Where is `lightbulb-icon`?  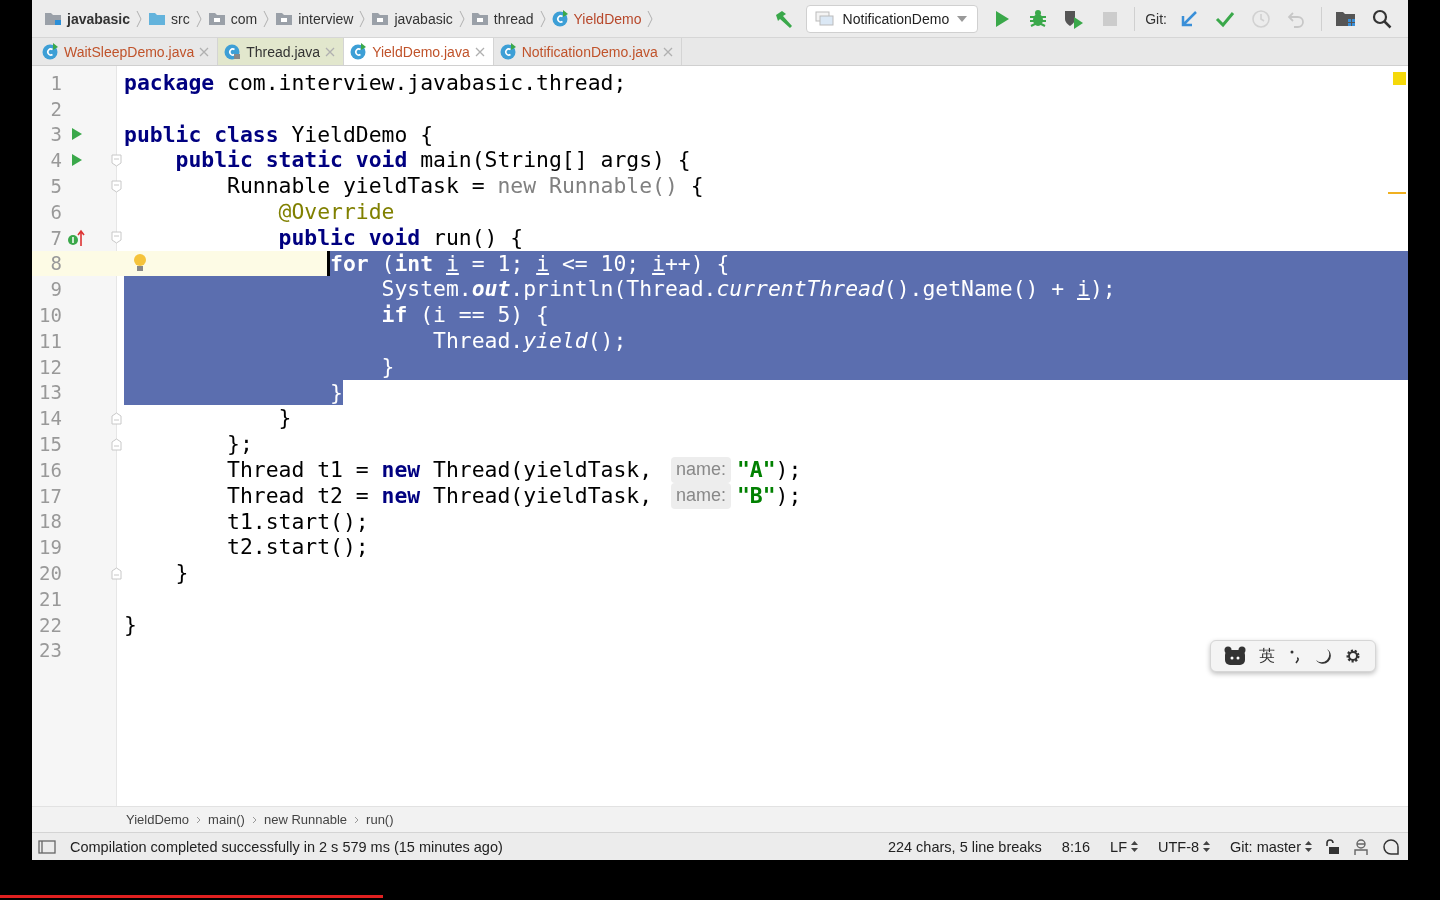 lightbulb-icon is located at coordinates (140, 262).